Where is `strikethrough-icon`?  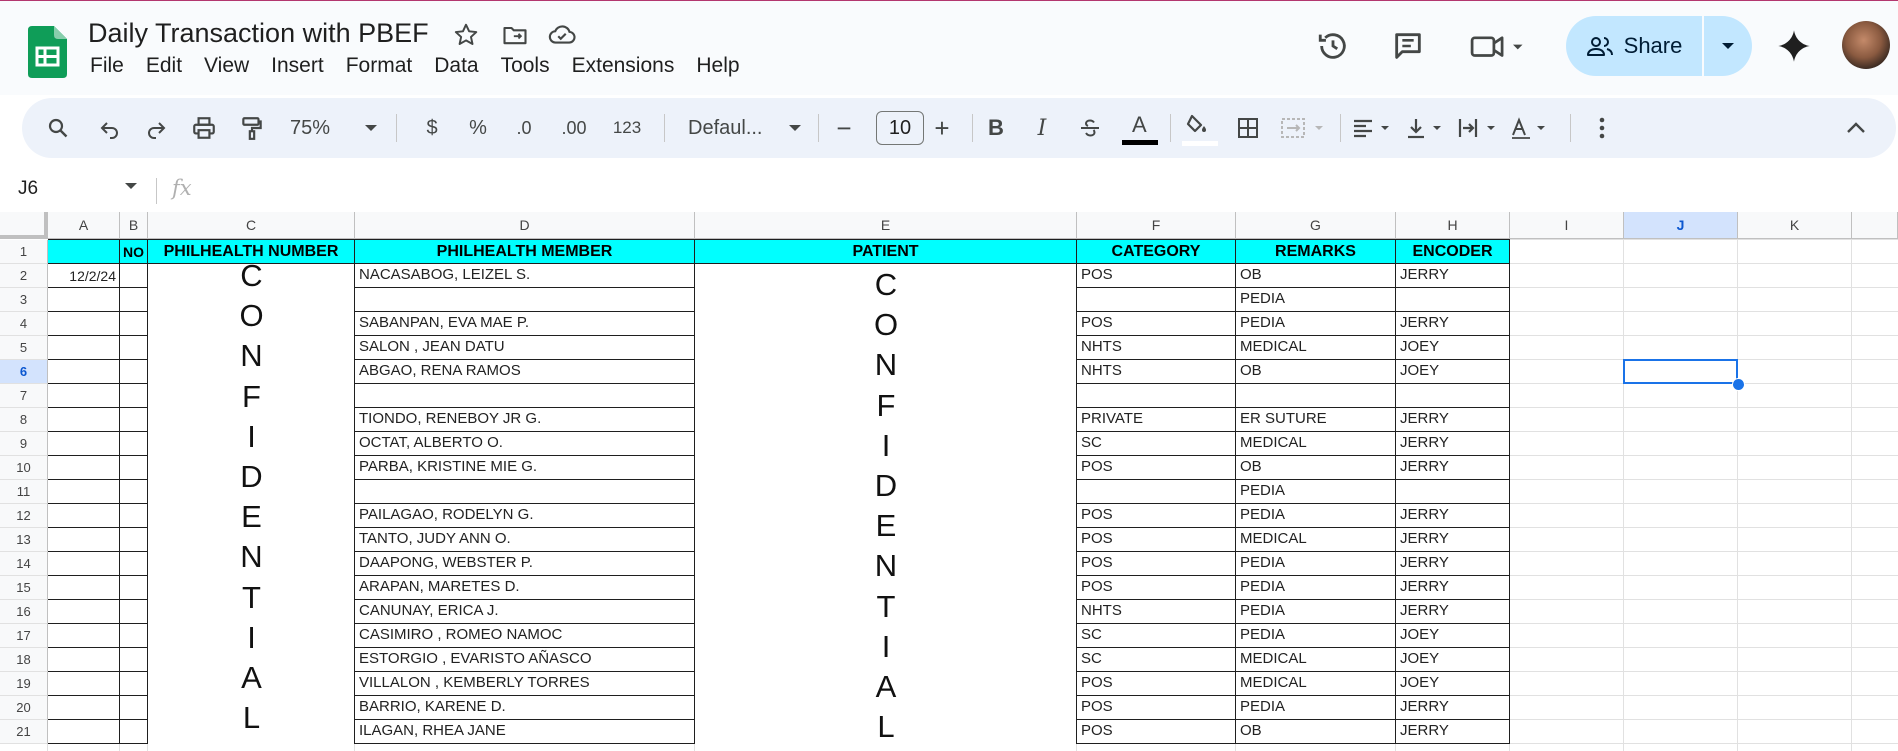 strikethrough-icon is located at coordinates (1090, 128).